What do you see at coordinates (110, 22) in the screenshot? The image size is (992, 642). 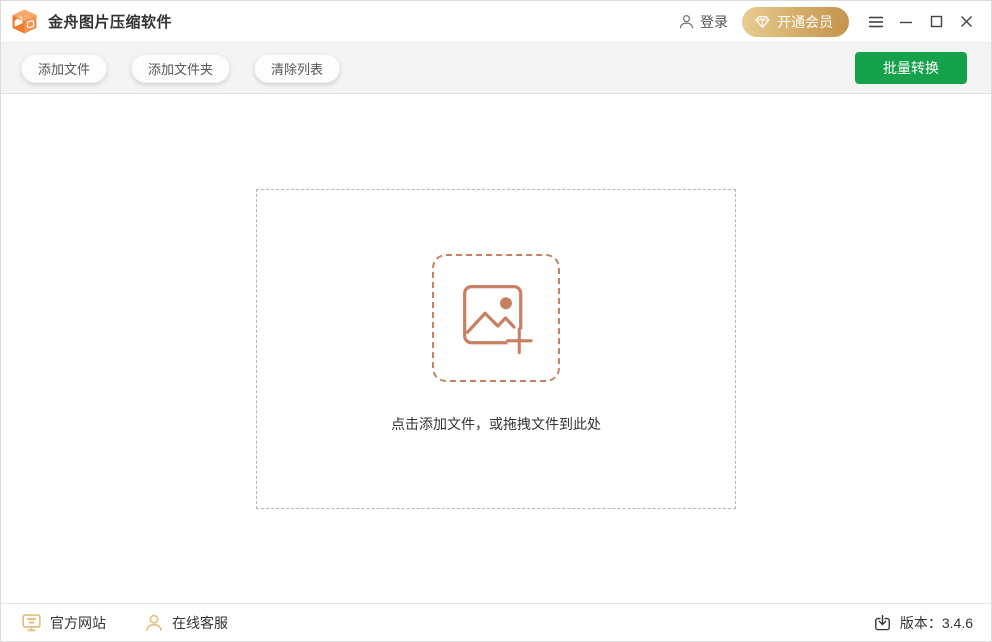 I see `app-title: 金舟图片压缩软件` at bounding box center [110, 22].